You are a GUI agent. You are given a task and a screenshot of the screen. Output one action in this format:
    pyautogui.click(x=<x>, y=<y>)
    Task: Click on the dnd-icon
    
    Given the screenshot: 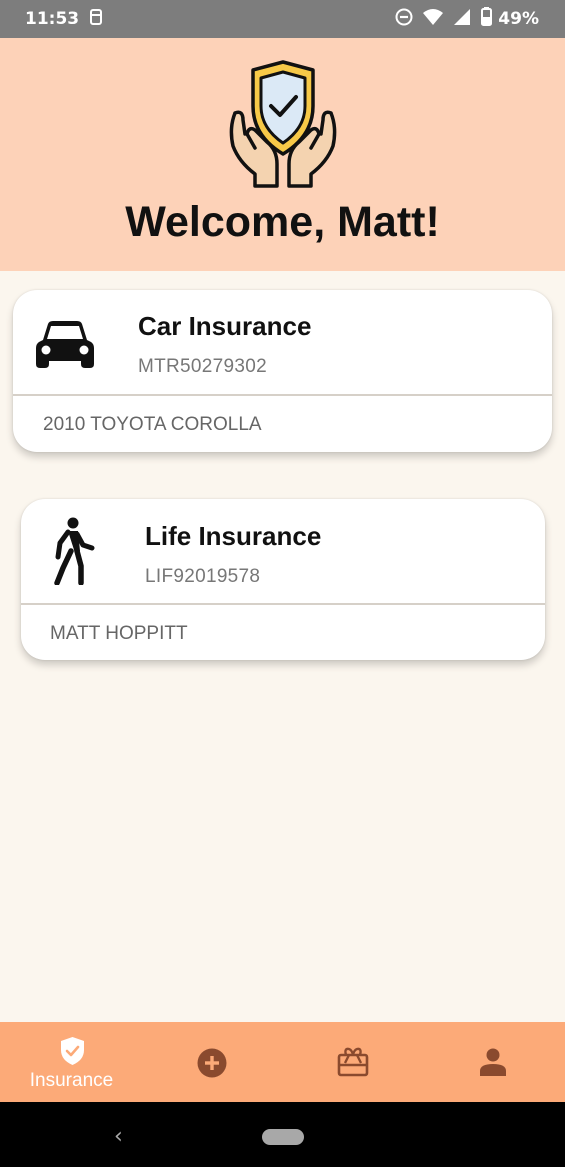 What is the action you would take?
    pyautogui.click(x=404, y=19)
    